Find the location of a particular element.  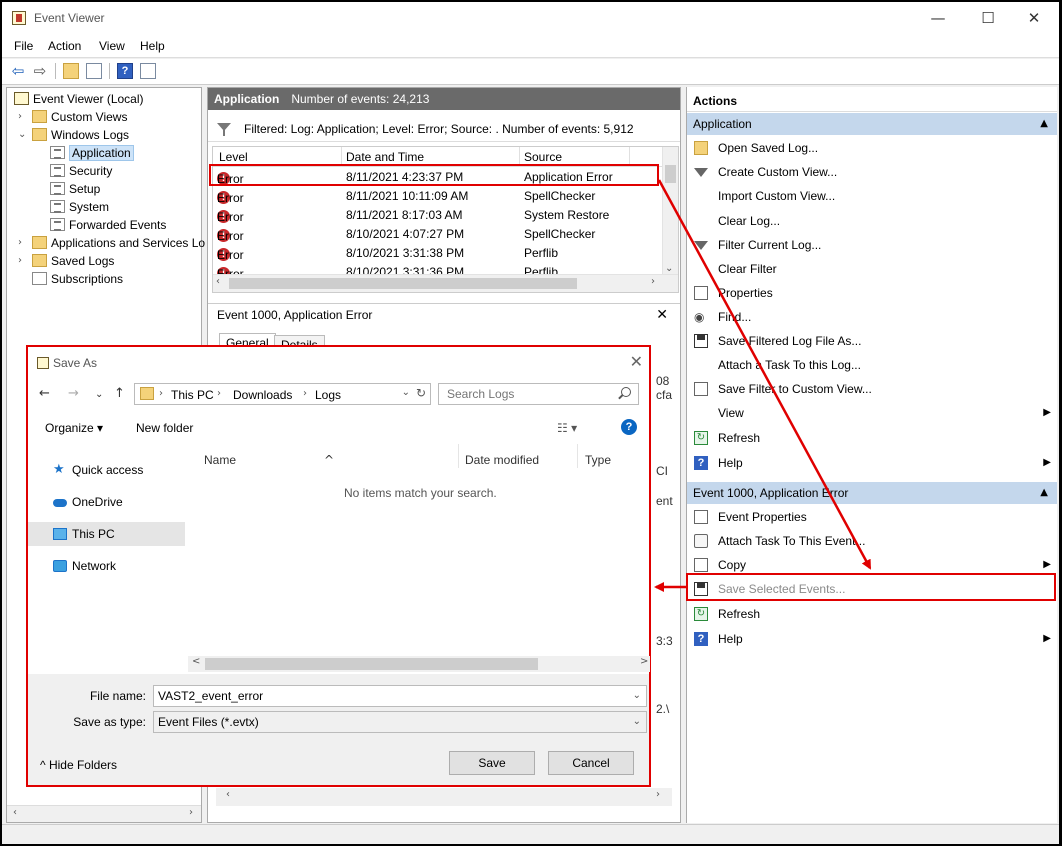

nav-item-network: Network is located at coordinates (106, 566).